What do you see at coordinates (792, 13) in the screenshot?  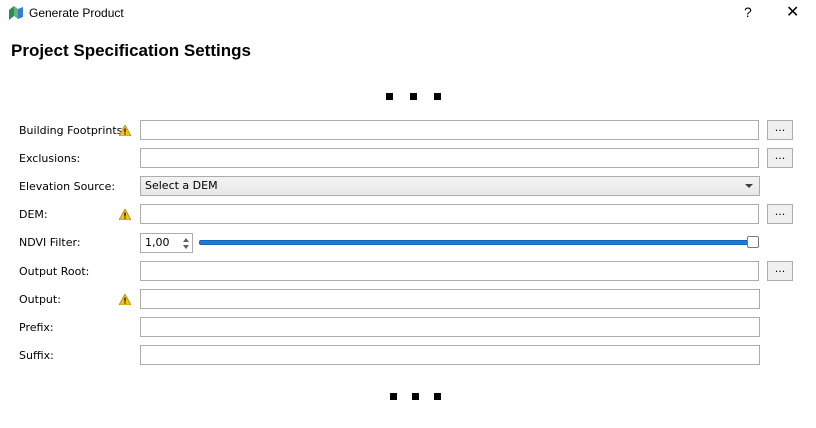 I see `close-button: ✕` at bounding box center [792, 13].